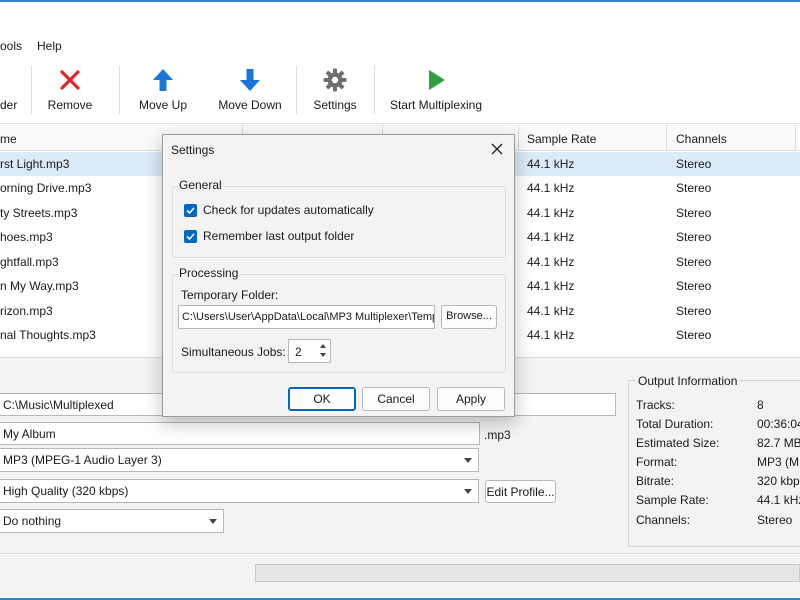 Image resolution: width=800 pixels, height=600 pixels. I want to click on output-folder-value: C:\Music\Multiplexed, so click(58, 405).